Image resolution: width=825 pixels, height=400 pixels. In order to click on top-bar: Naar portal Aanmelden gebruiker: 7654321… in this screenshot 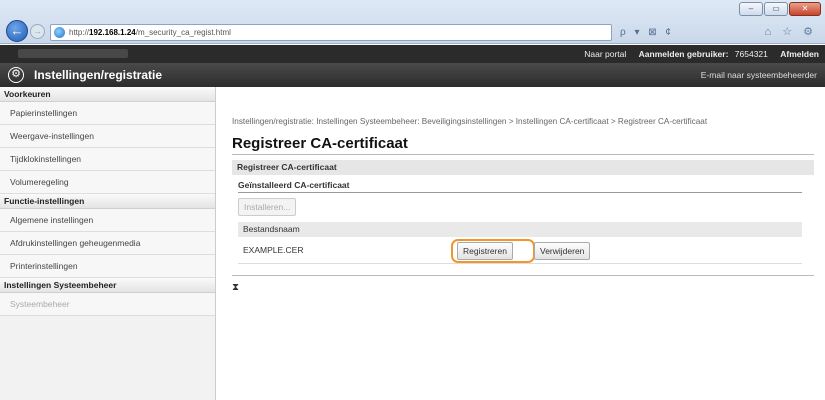, I will do `click(412, 54)`.